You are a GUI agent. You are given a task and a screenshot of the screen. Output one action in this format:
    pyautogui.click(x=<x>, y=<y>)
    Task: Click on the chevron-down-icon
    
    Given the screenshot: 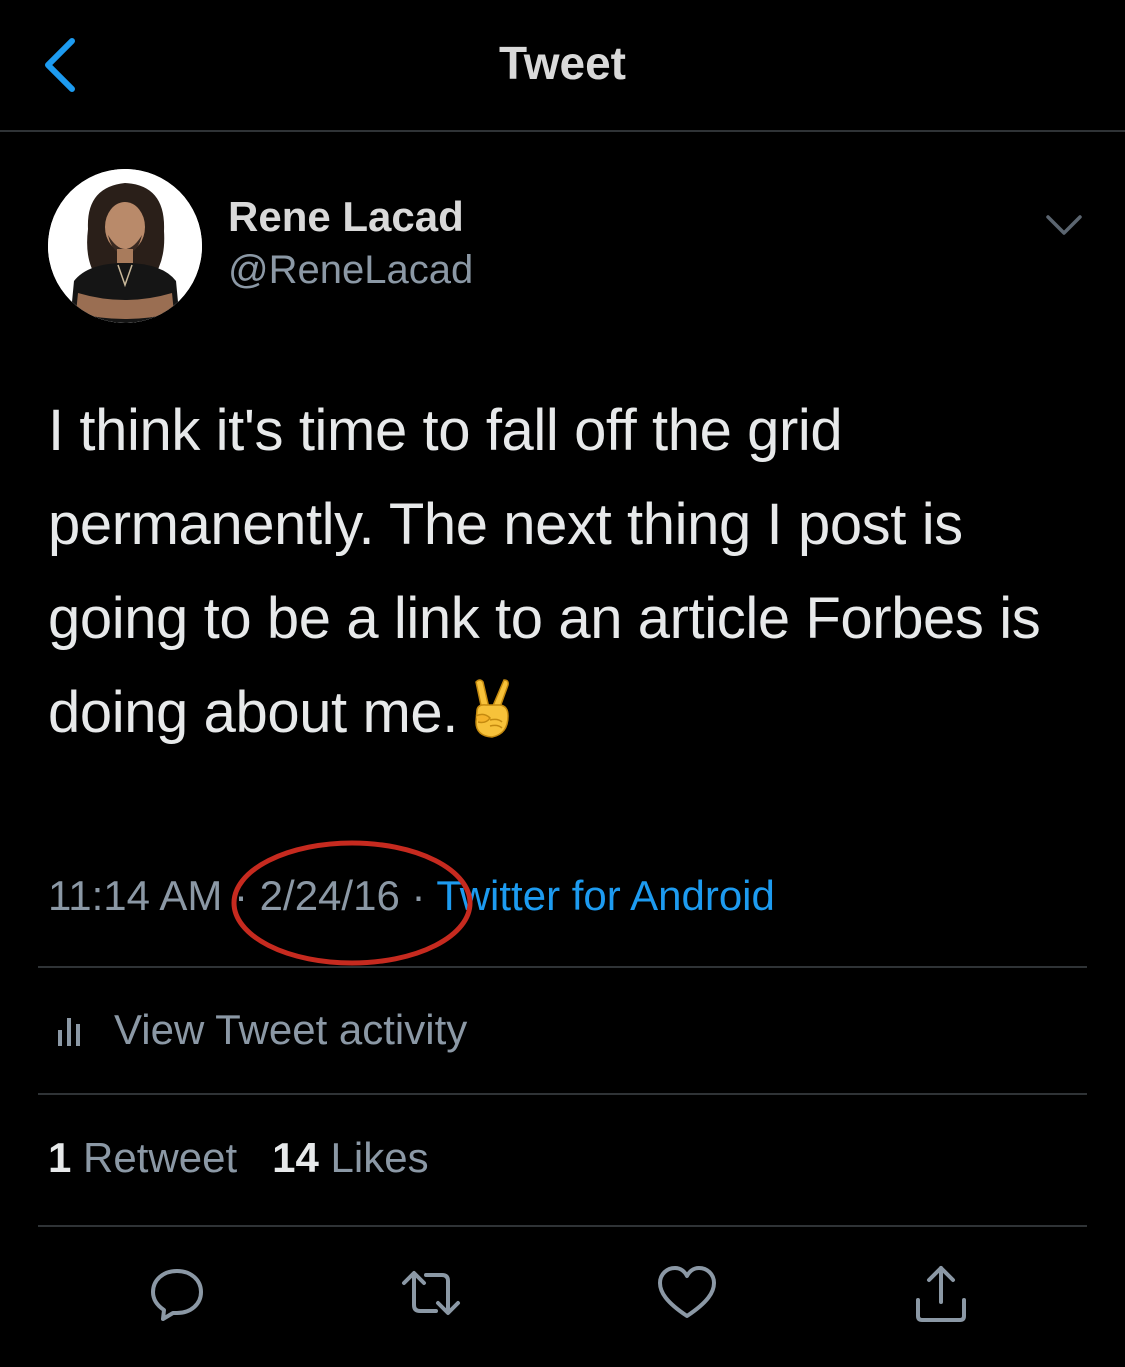 What is the action you would take?
    pyautogui.click(x=1064, y=225)
    